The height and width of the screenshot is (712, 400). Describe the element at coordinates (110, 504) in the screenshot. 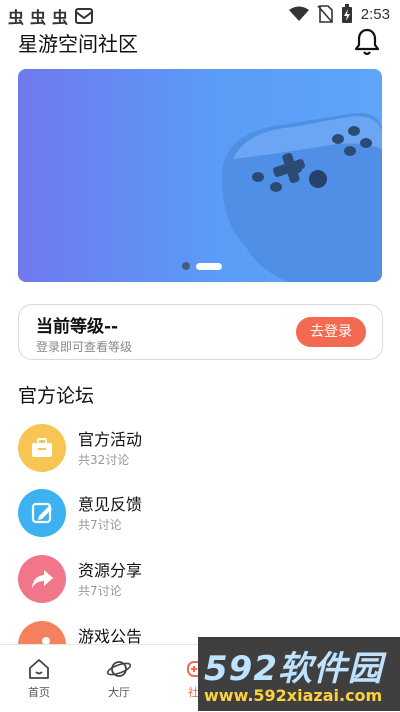

I see `forum-item-name: 意见反馈` at that location.